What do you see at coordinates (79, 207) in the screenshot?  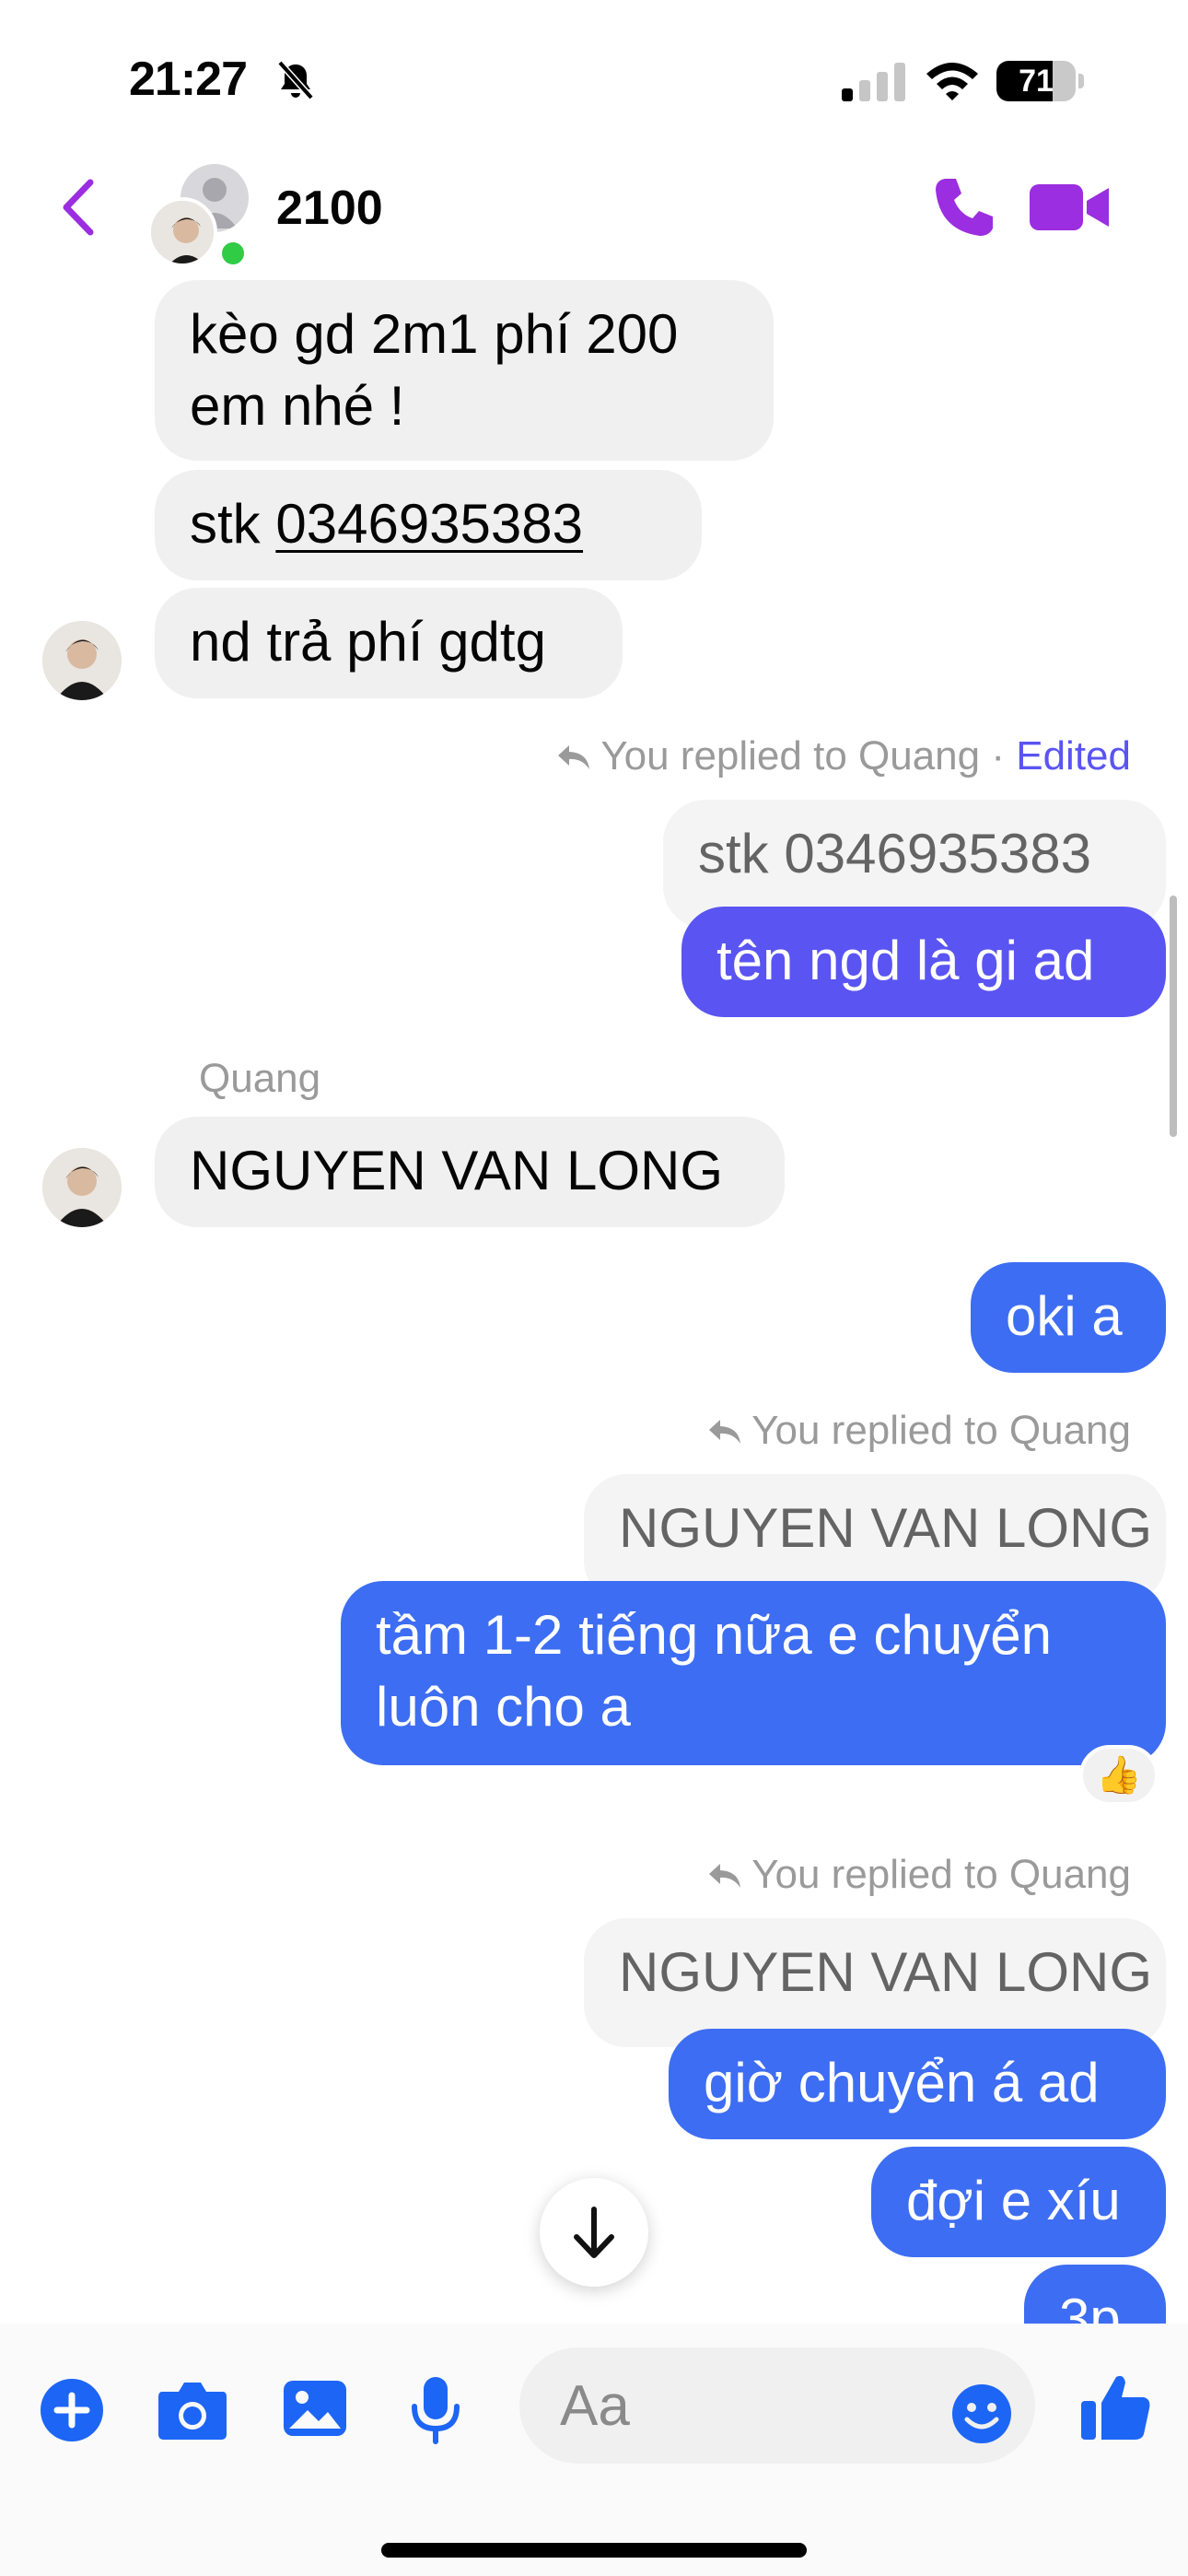 I see `back-chevron-icon` at bounding box center [79, 207].